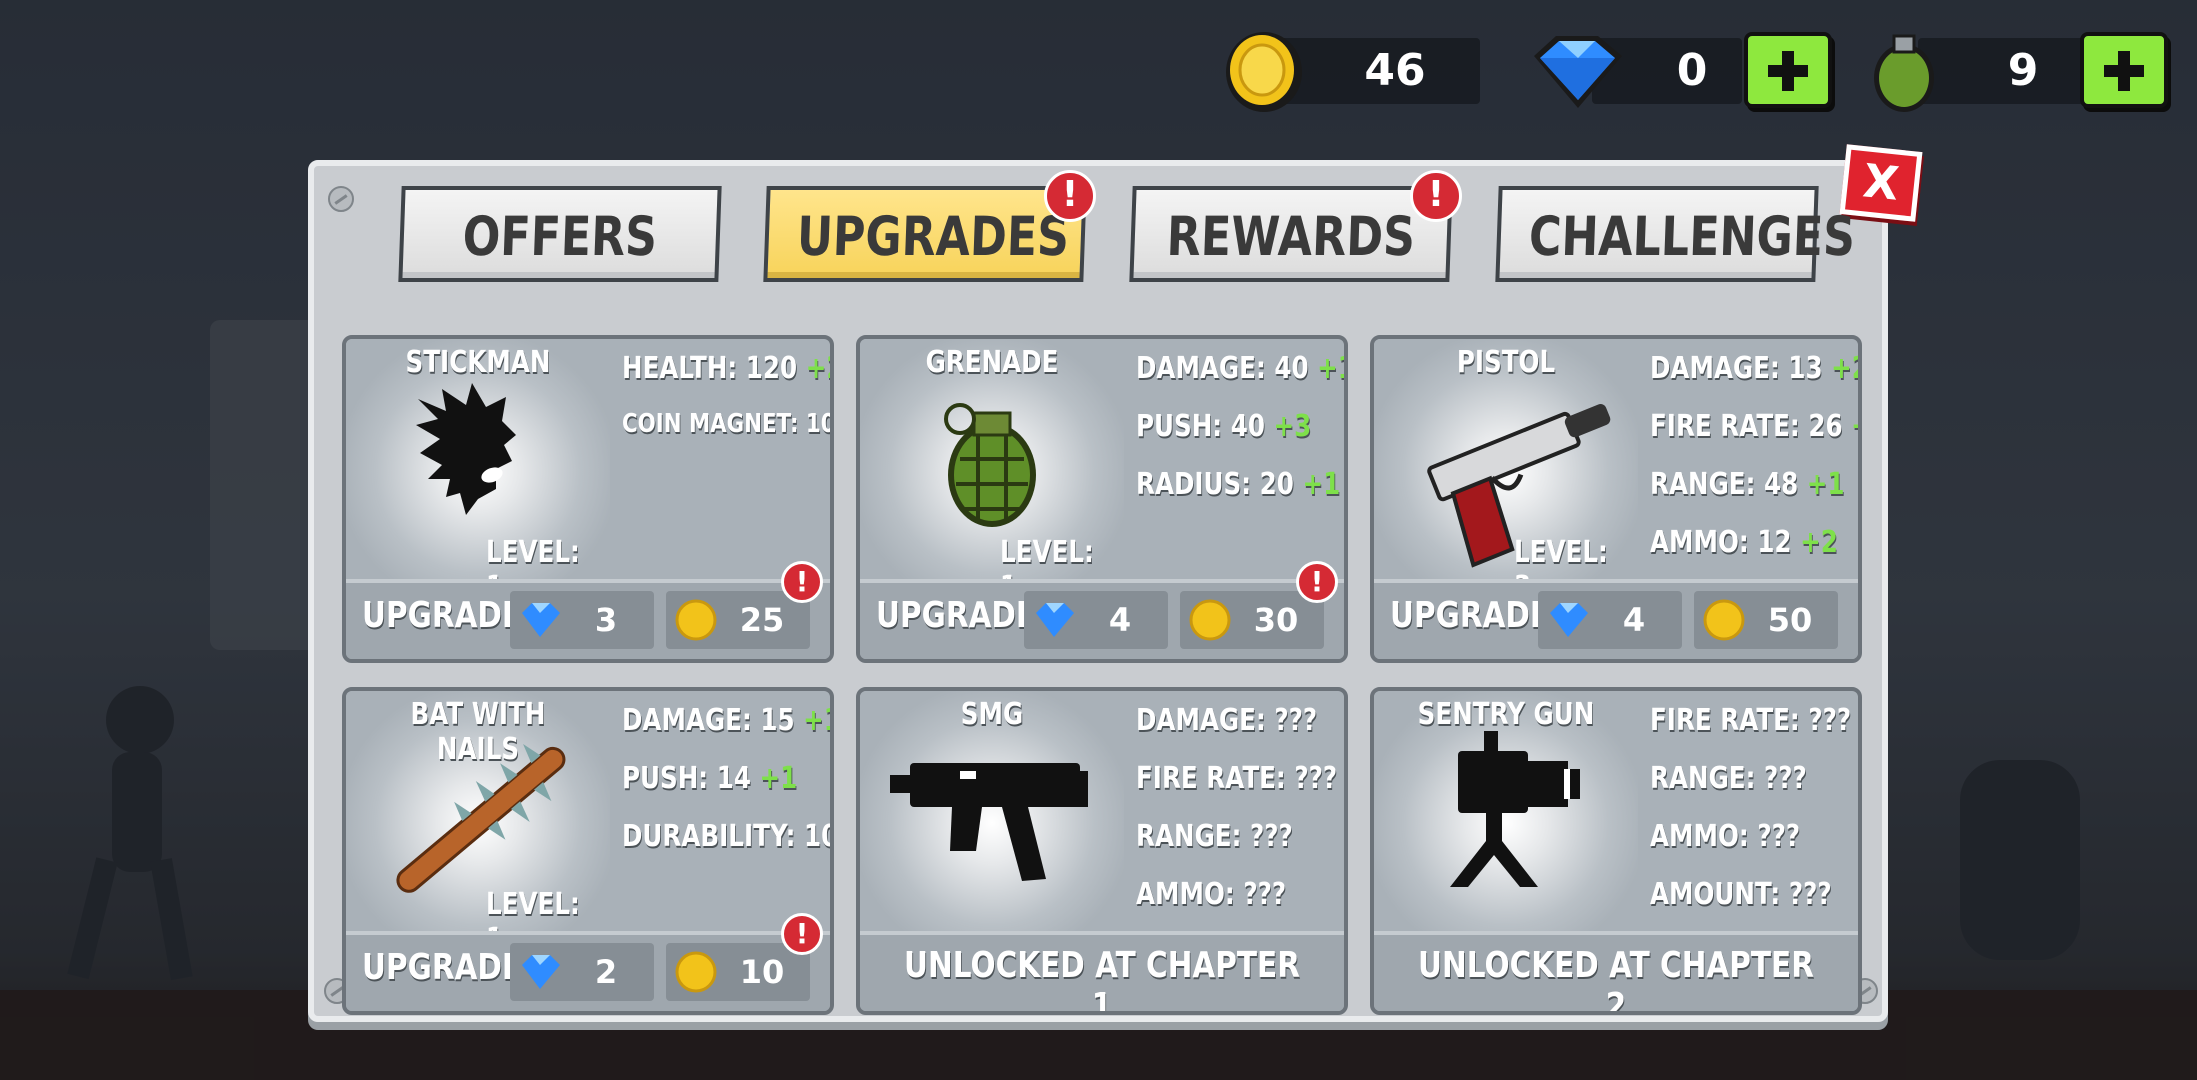 The height and width of the screenshot is (1080, 2197). What do you see at coordinates (1070, 196) in the screenshot?
I see `upgrades-alert-badge: !` at bounding box center [1070, 196].